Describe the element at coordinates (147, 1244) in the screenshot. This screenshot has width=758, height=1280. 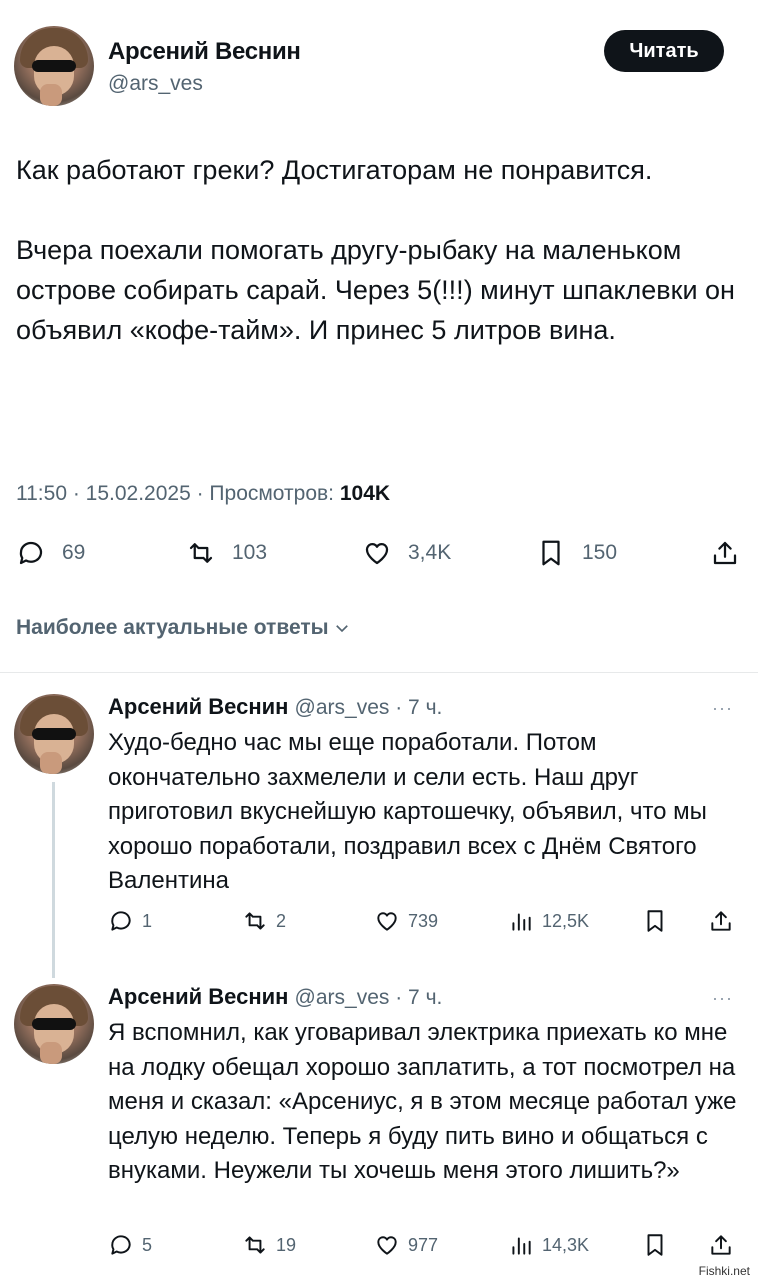
I see `reply-count: 5` at that location.